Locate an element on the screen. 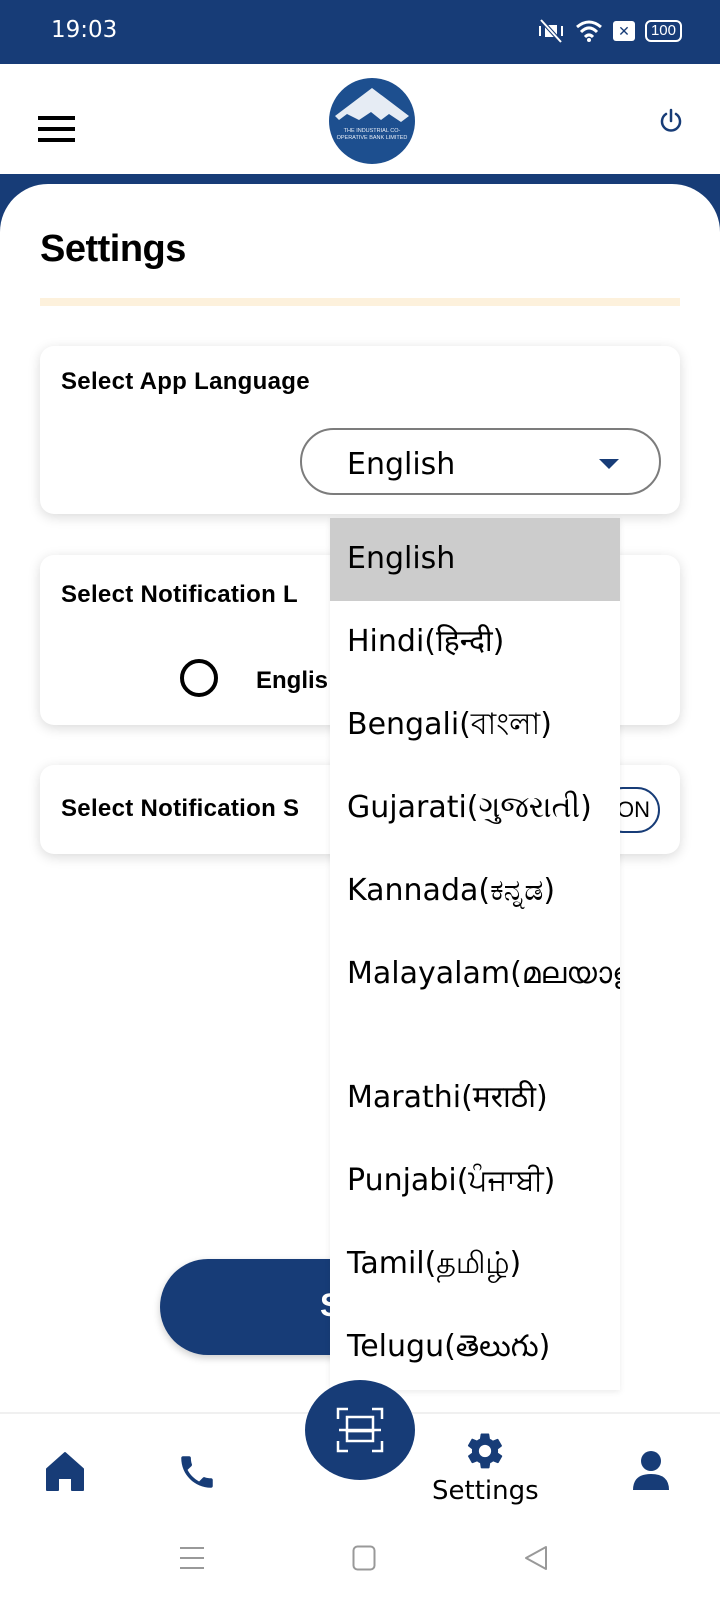  nav-phone is located at coordinates (197, 1472).